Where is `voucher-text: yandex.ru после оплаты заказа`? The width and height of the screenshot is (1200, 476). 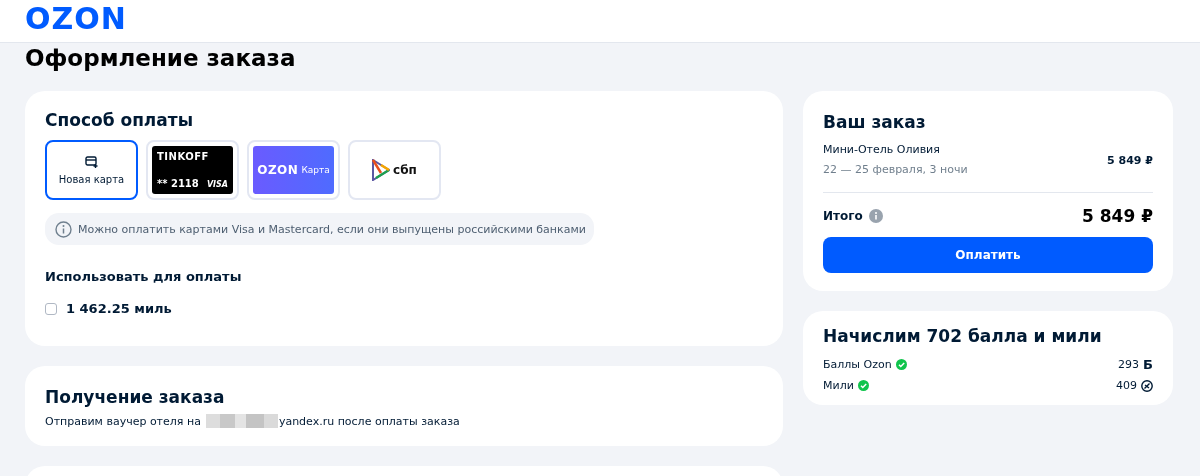 voucher-text: yandex.ru после оплаты заказа is located at coordinates (369, 421).